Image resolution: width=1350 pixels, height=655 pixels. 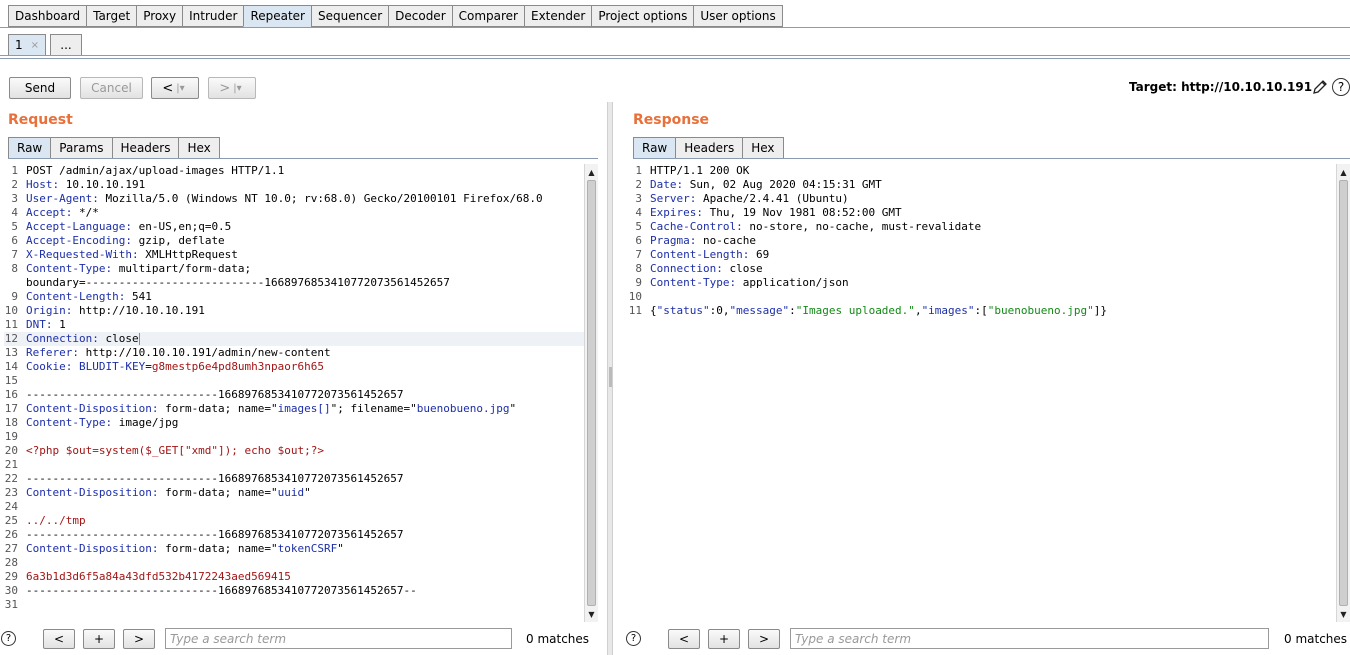 I want to click on line-number: 26, so click(x=11, y=534).